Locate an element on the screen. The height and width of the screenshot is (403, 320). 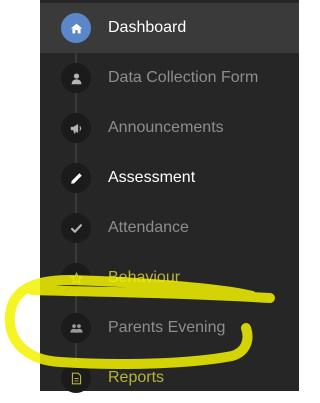
nav-item-announcements: Announcements is located at coordinates (169, 128).